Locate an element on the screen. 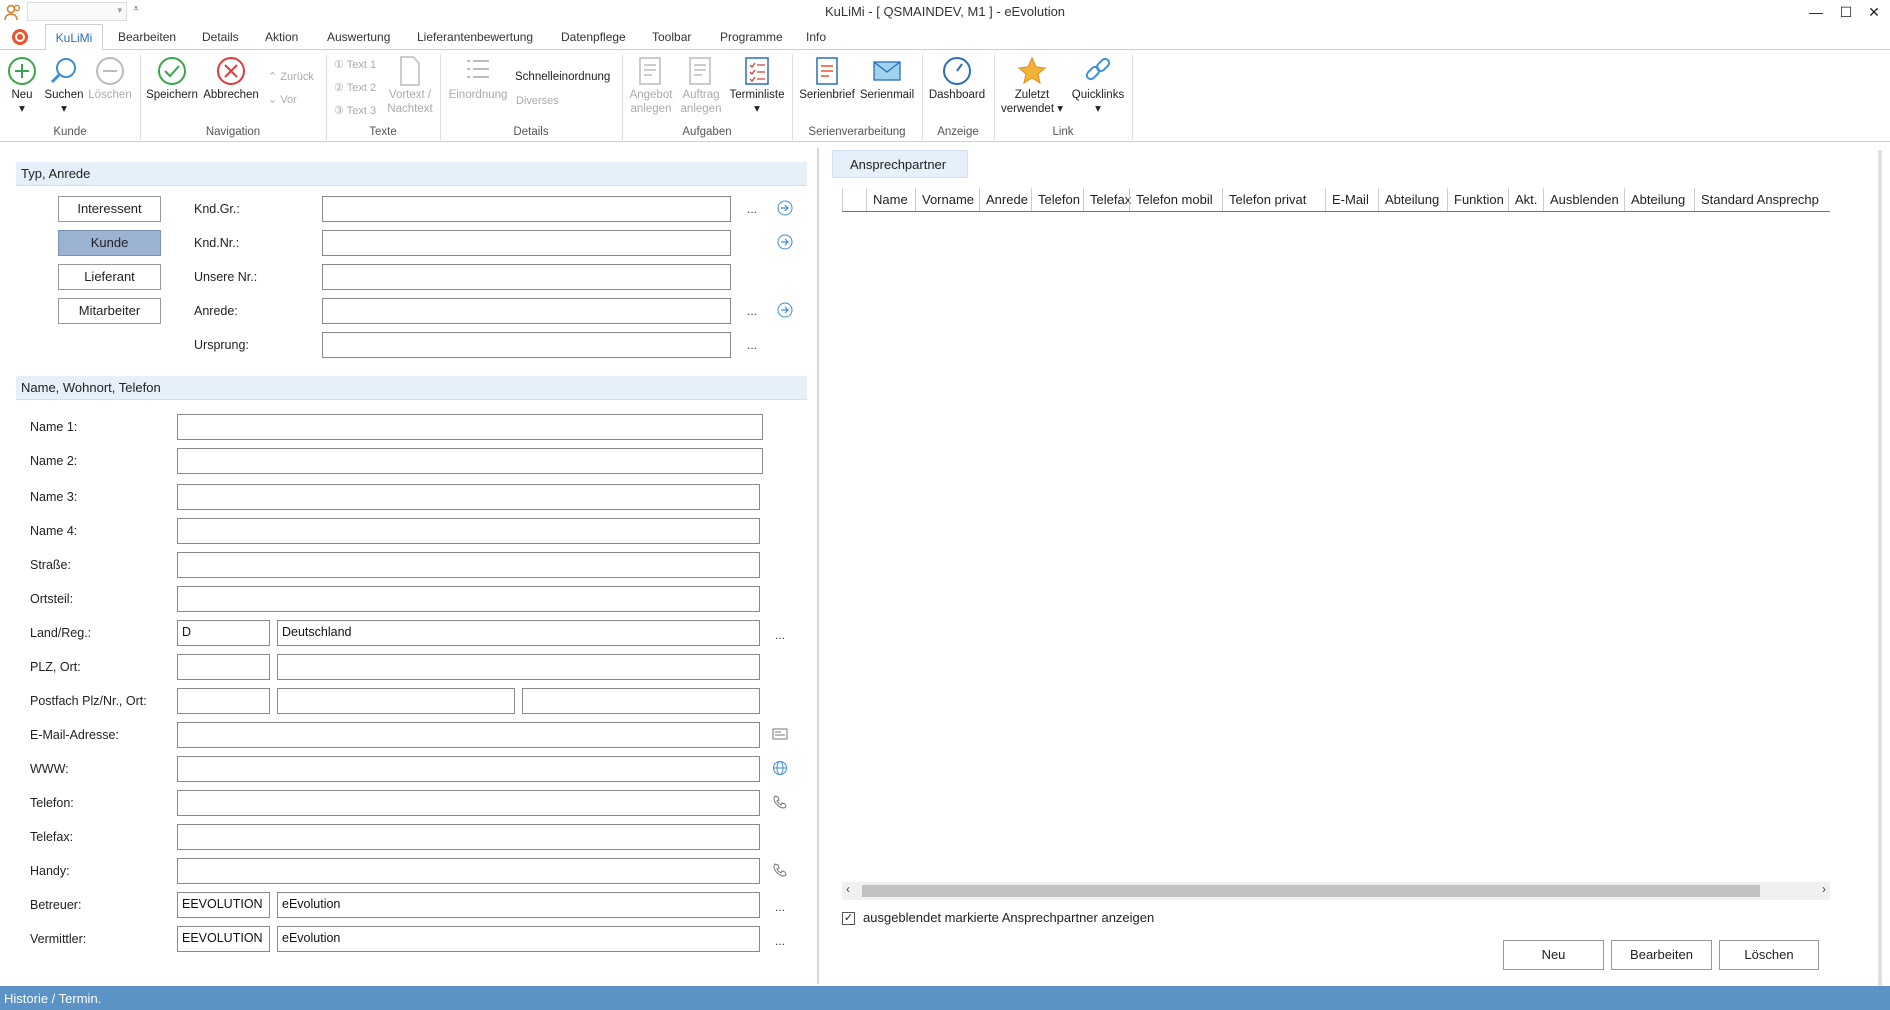 The width and height of the screenshot is (1890, 1010). neu-button: Neu ▾ is located at coordinates (22, 86).